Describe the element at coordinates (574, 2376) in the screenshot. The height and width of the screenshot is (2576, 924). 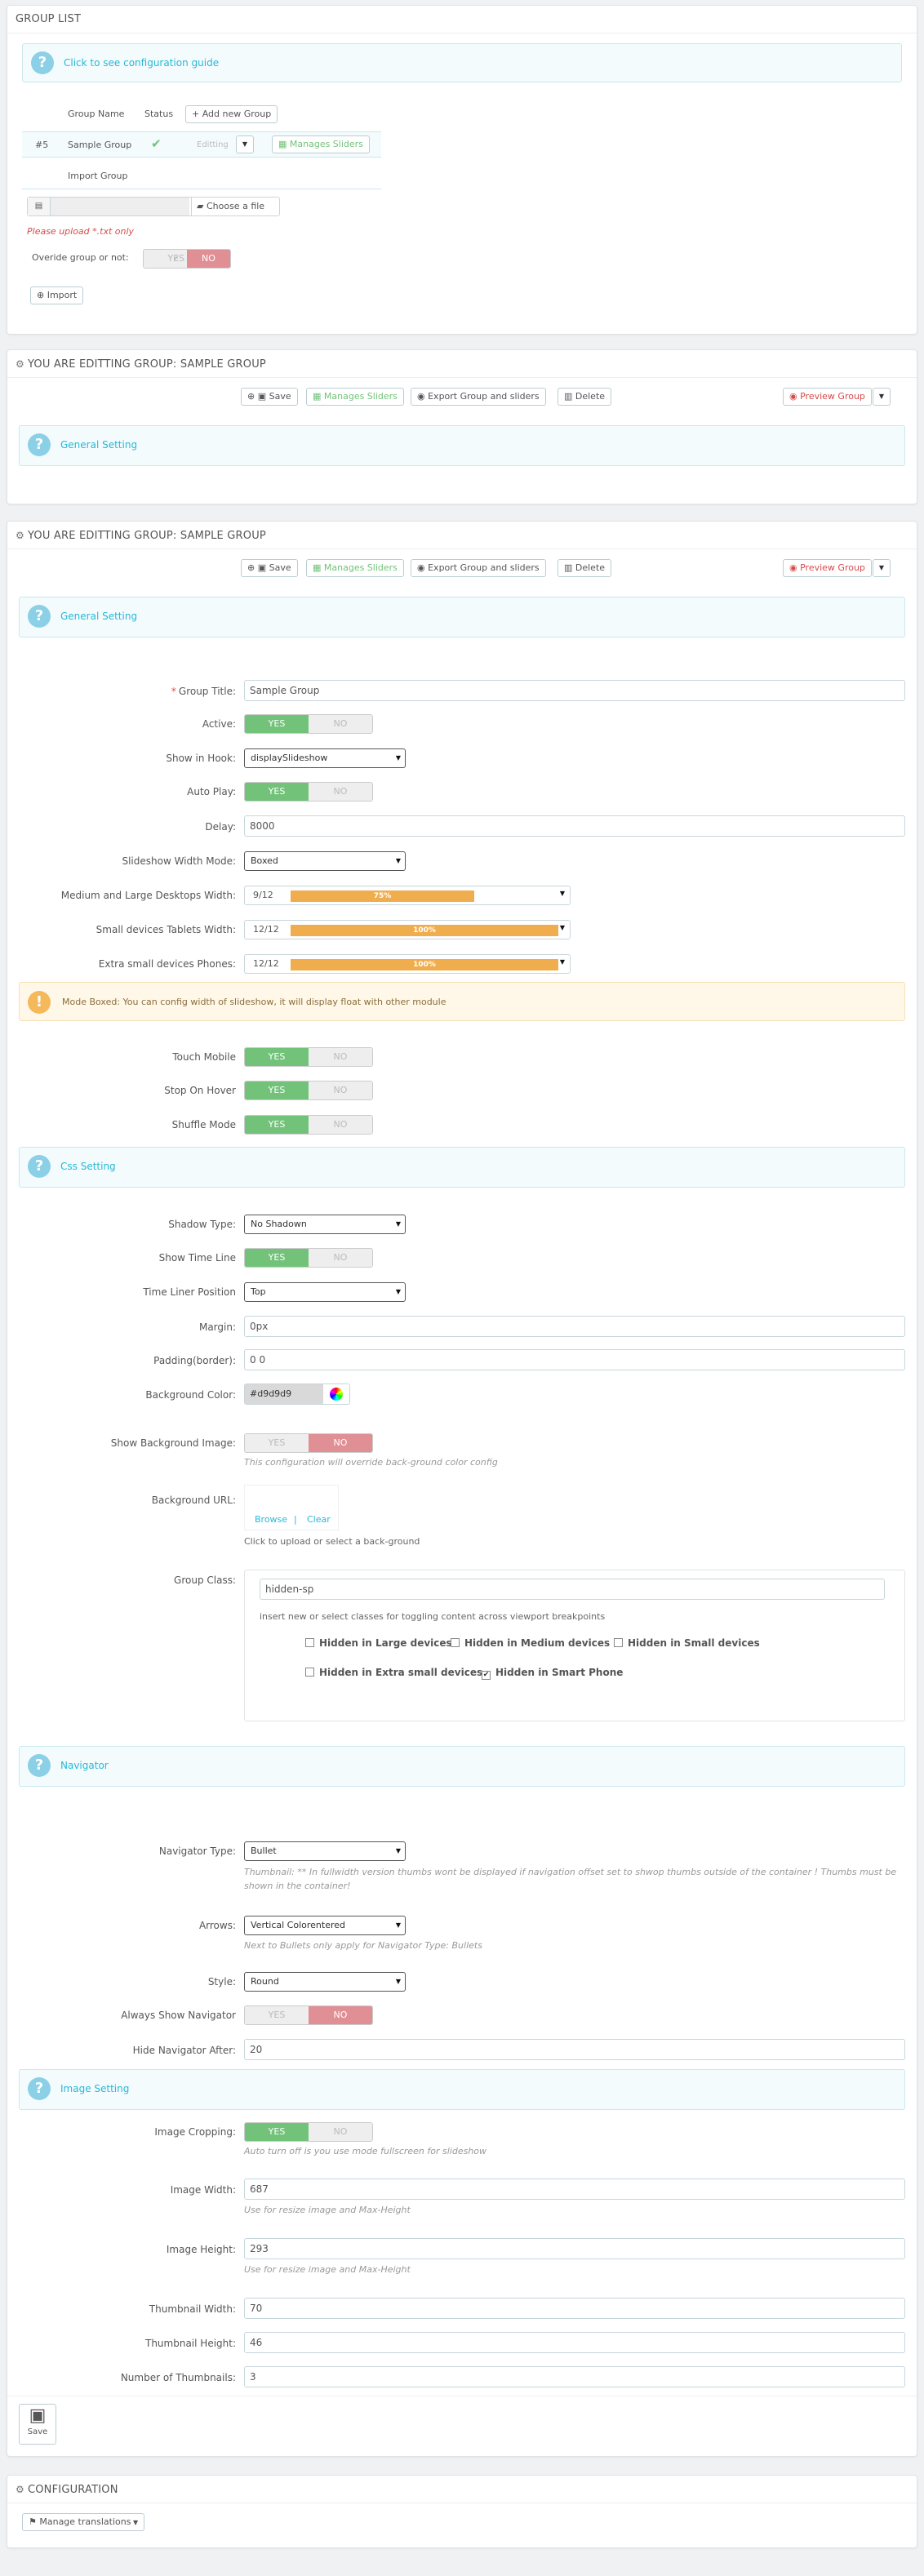
I see `number-of-thumbnails-input: 3` at that location.